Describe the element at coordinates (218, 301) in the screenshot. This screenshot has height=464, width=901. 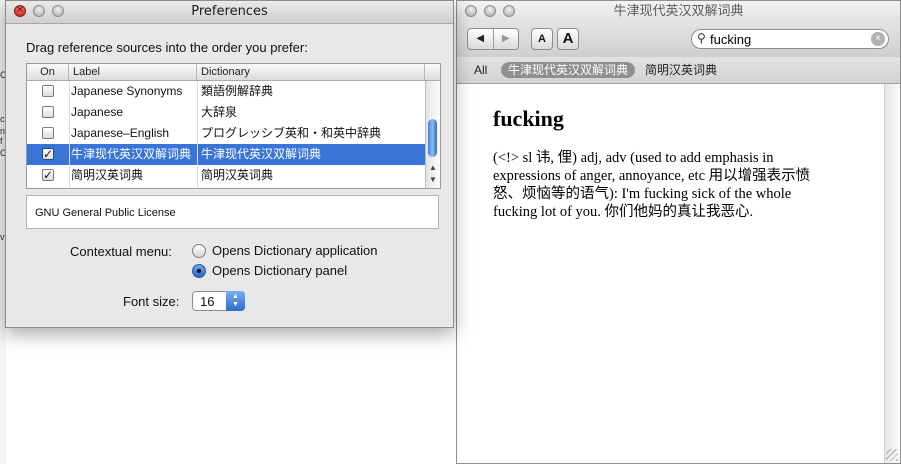
I see `font-size-select: 16 ▲ ▼` at that location.